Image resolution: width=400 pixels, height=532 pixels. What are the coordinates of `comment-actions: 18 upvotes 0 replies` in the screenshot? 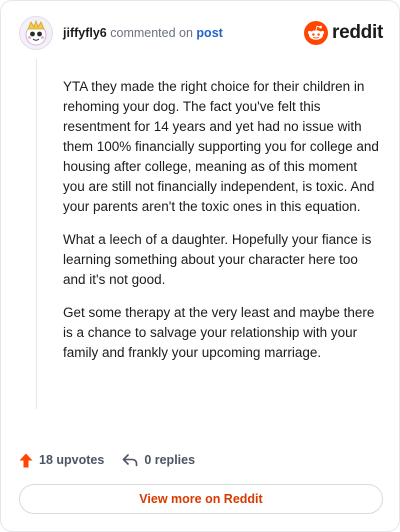 It's located at (107, 460).